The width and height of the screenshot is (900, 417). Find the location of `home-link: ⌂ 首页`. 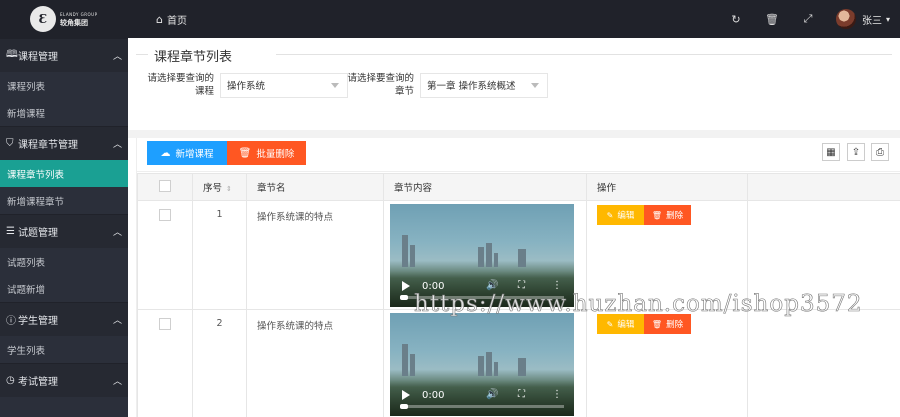

home-link: ⌂ 首页 is located at coordinates (171, 19).